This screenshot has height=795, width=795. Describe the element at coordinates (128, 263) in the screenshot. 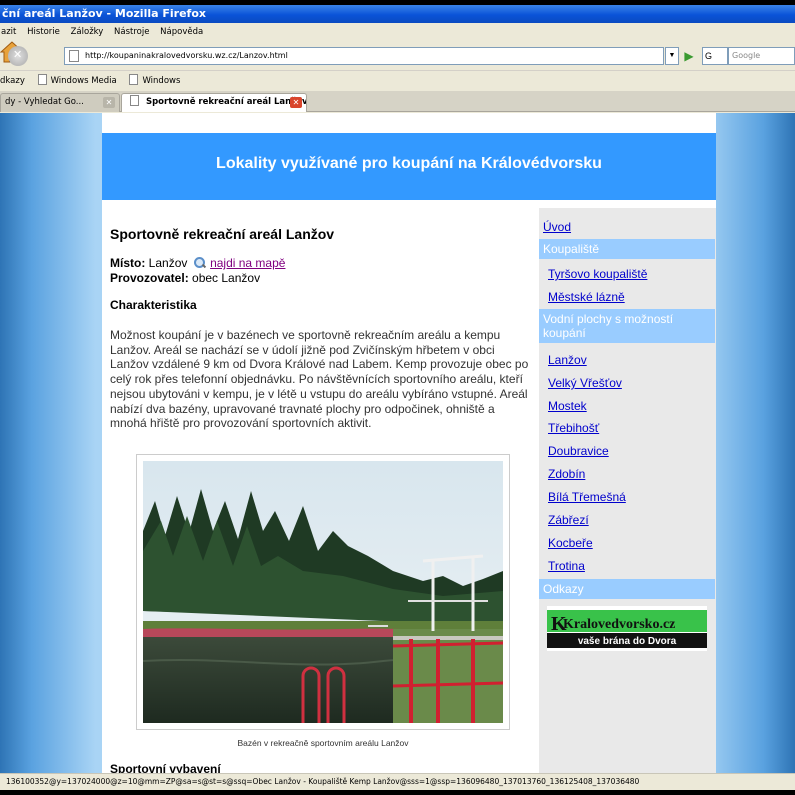

I see `place-label: Místo:` at that location.